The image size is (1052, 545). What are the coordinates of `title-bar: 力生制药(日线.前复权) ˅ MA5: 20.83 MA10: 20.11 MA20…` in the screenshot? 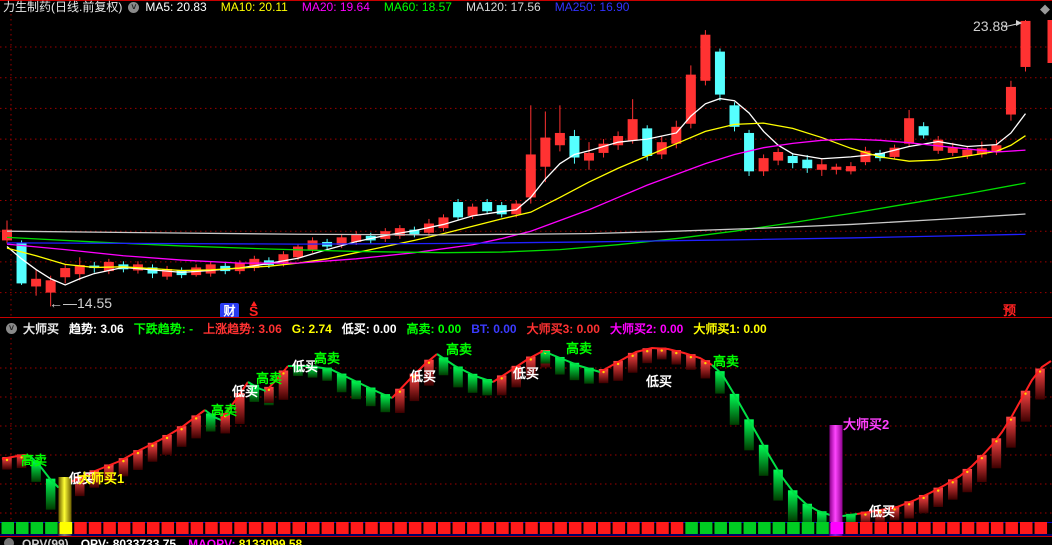 It's located at (526, 7).